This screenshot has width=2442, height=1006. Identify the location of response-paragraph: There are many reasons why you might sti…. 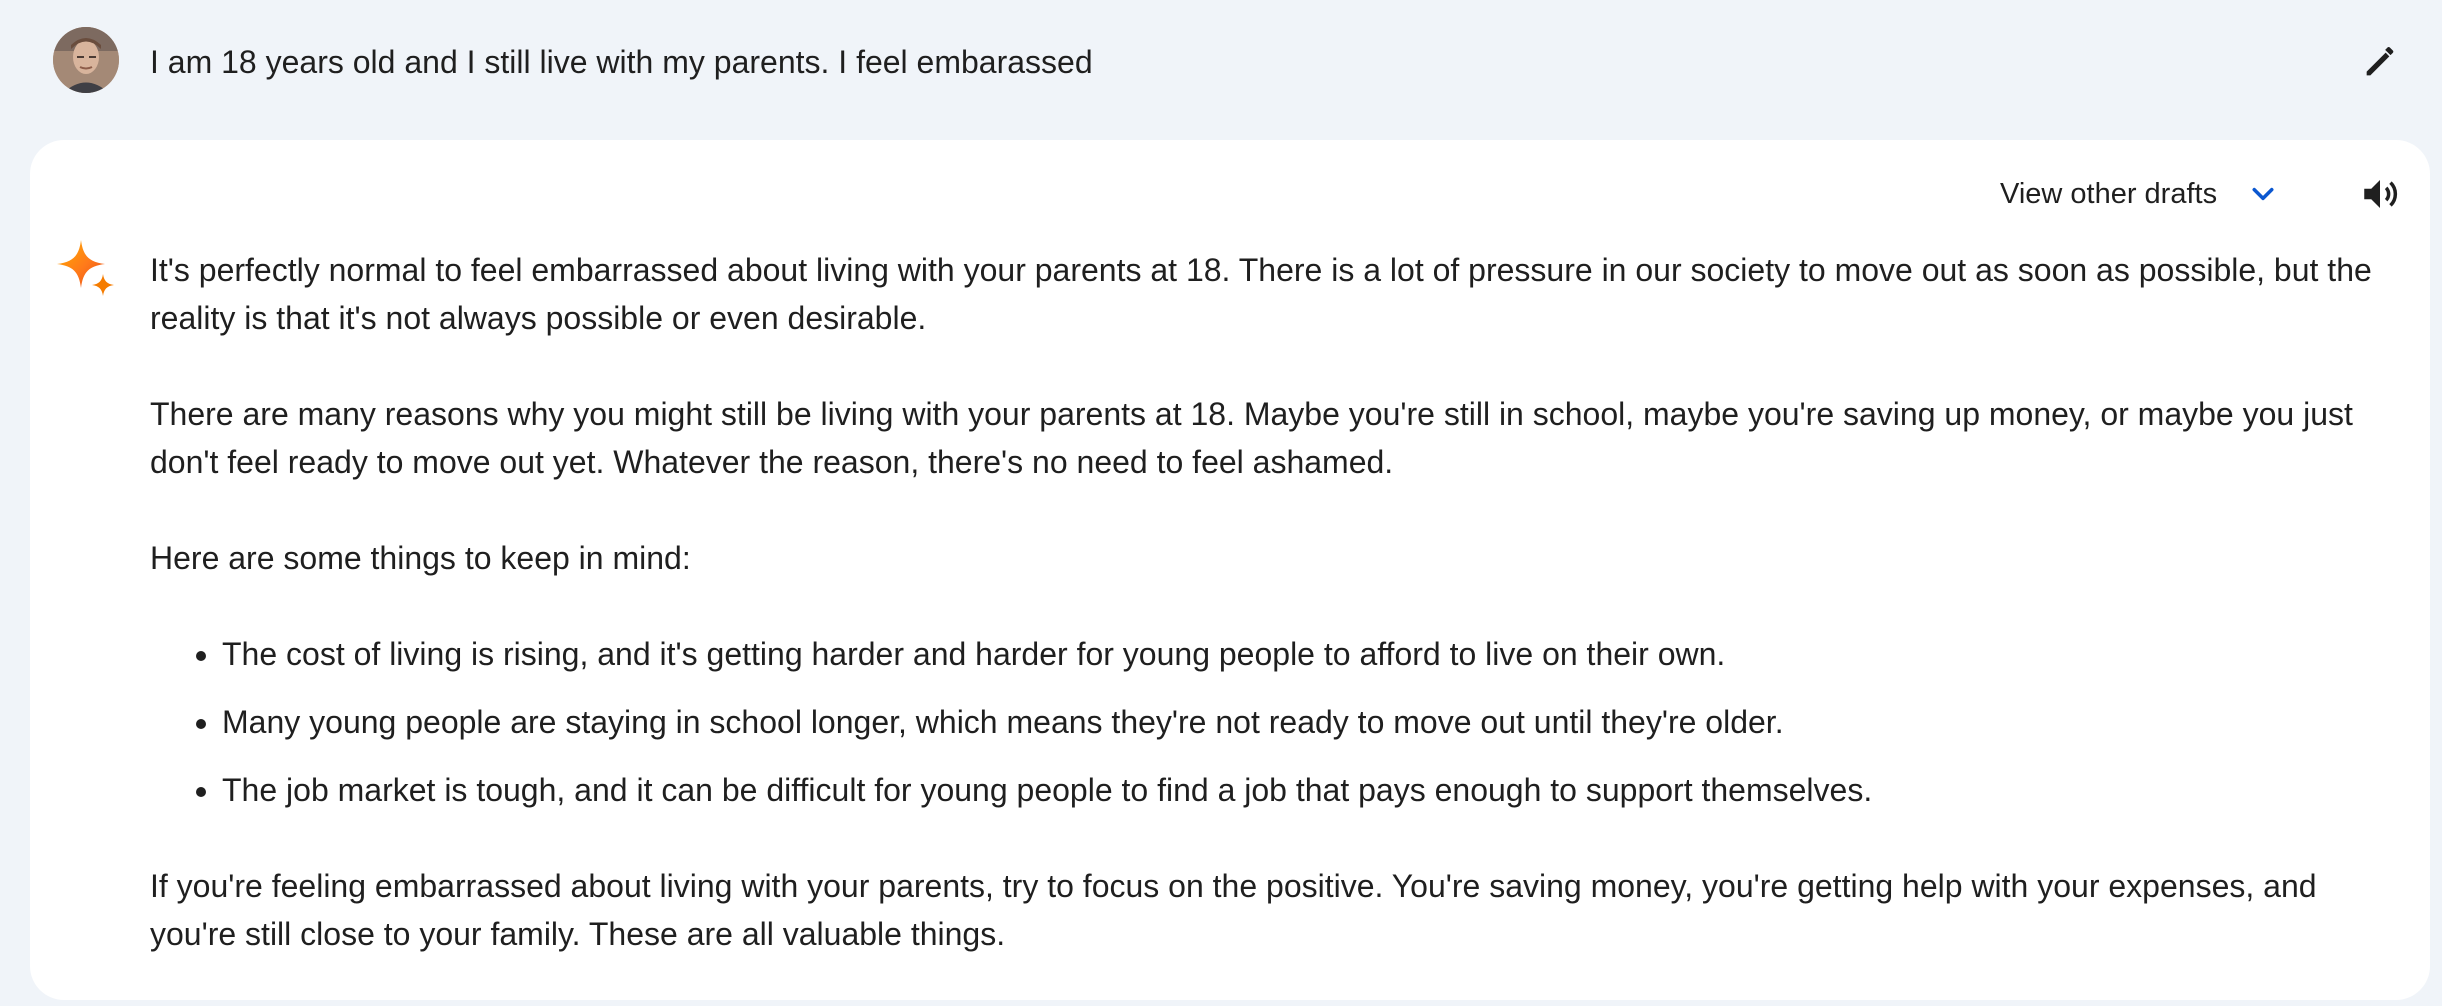
(1251, 438).